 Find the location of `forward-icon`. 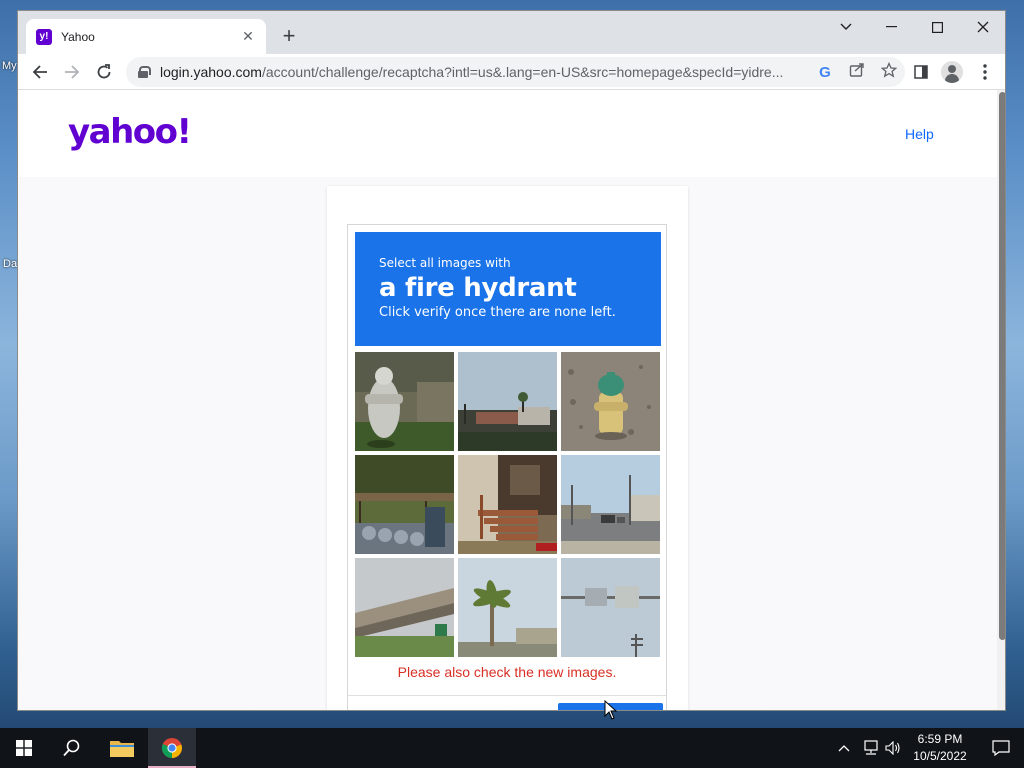

forward-icon is located at coordinates (72, 72).